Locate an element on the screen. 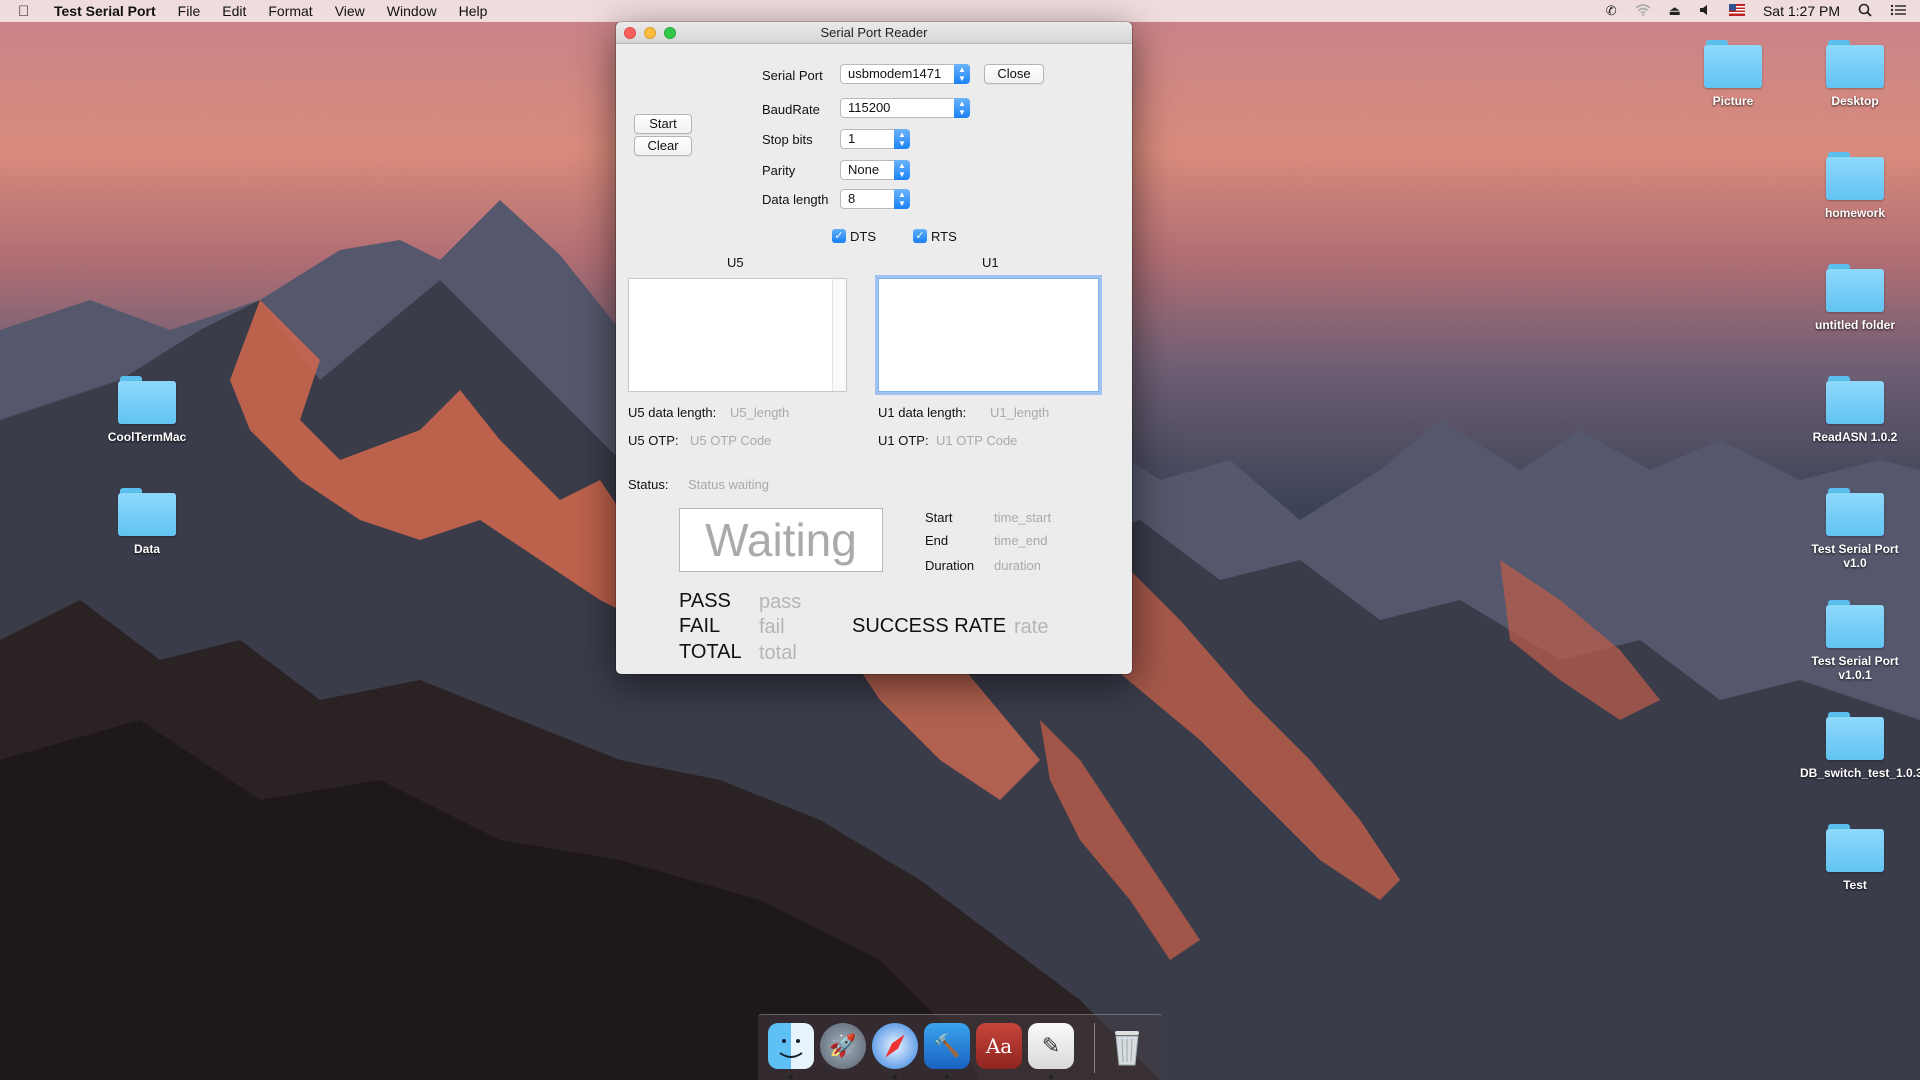 The image size is (1920, 1080). desktop-icon-label: CoolTermMac is located at coordinates (147, 437).